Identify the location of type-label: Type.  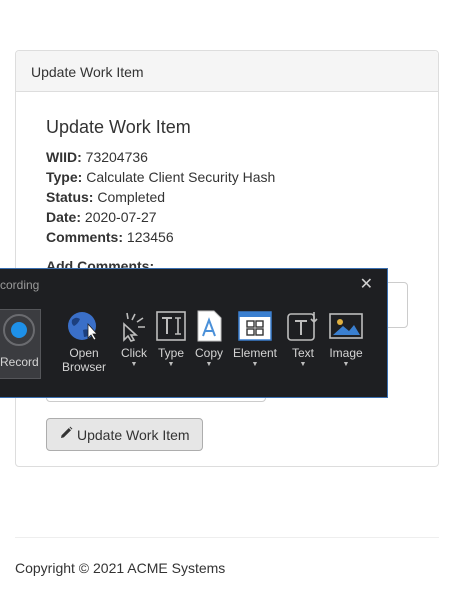
(170, 353).